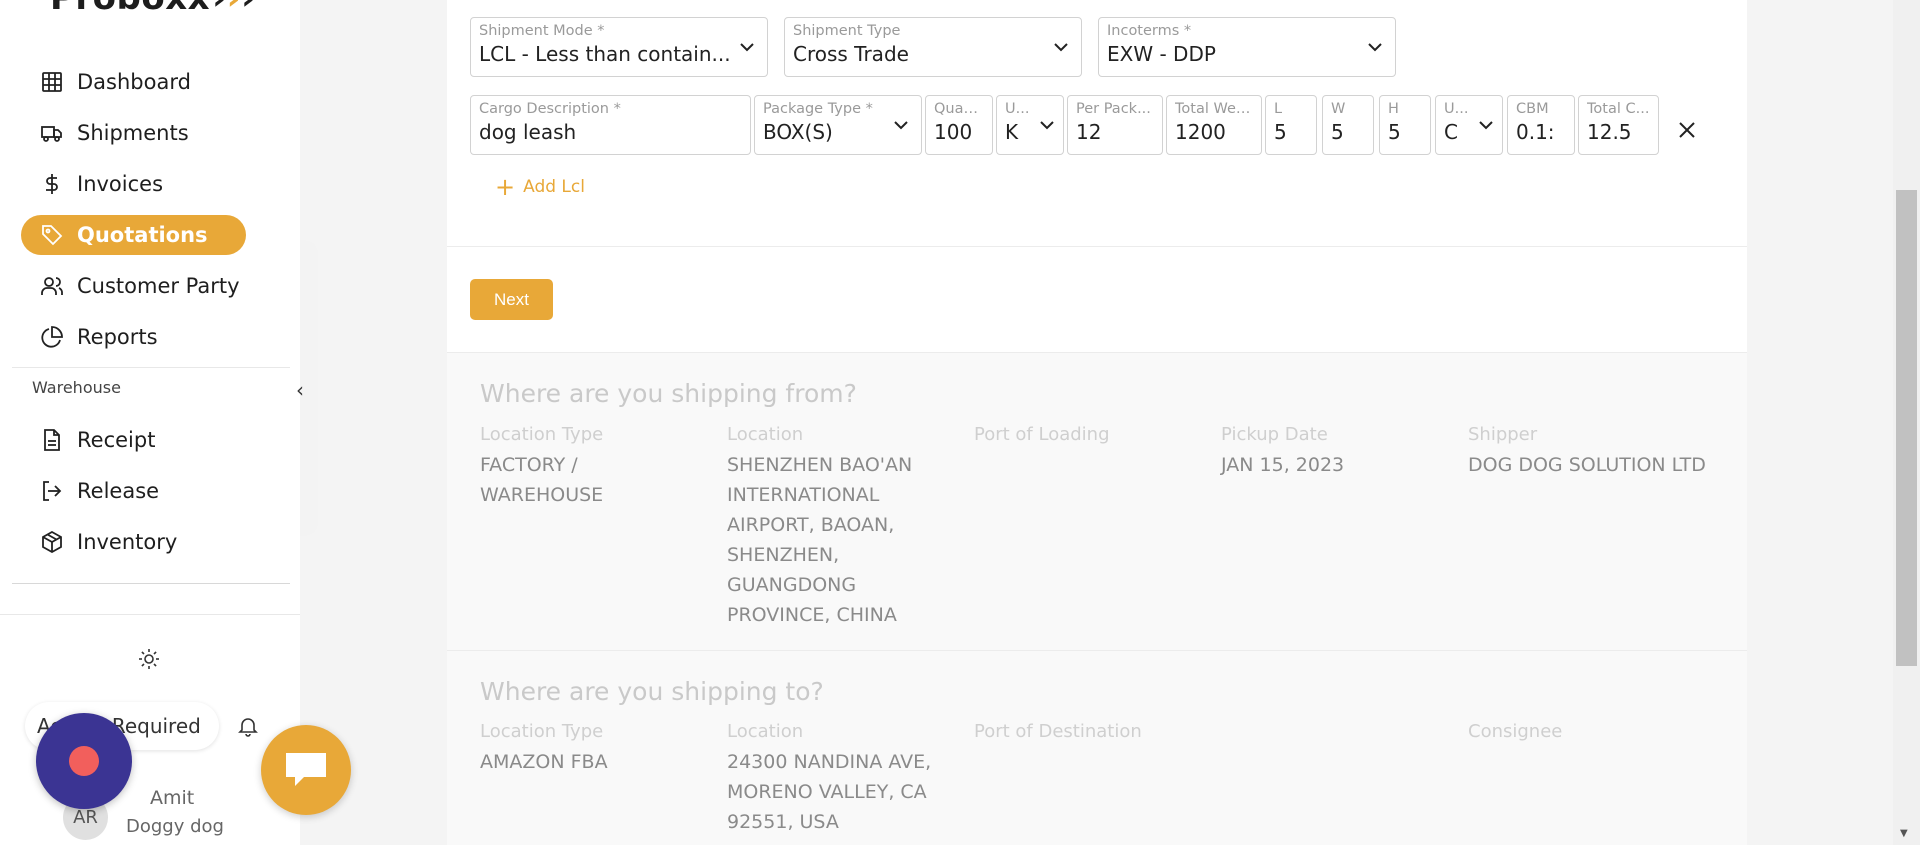  Describe the element at coordinates (1058, 731) in the screenshot. I see `port-of-destination-label: Port of Destination` at that location.